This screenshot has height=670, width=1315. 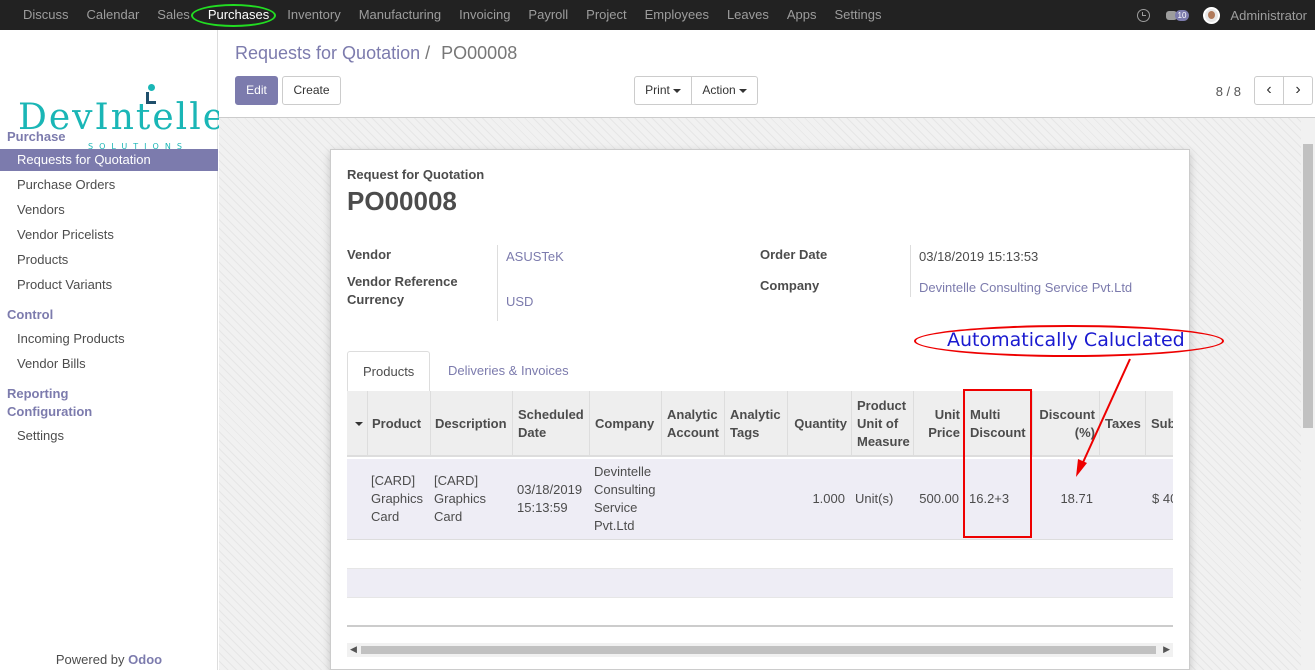 What do you see at coordinates (109, 364) in the screenshot?
I see `sidebar-item-vendor-bills: Vendor Bills` at bounding box center [109, 364].